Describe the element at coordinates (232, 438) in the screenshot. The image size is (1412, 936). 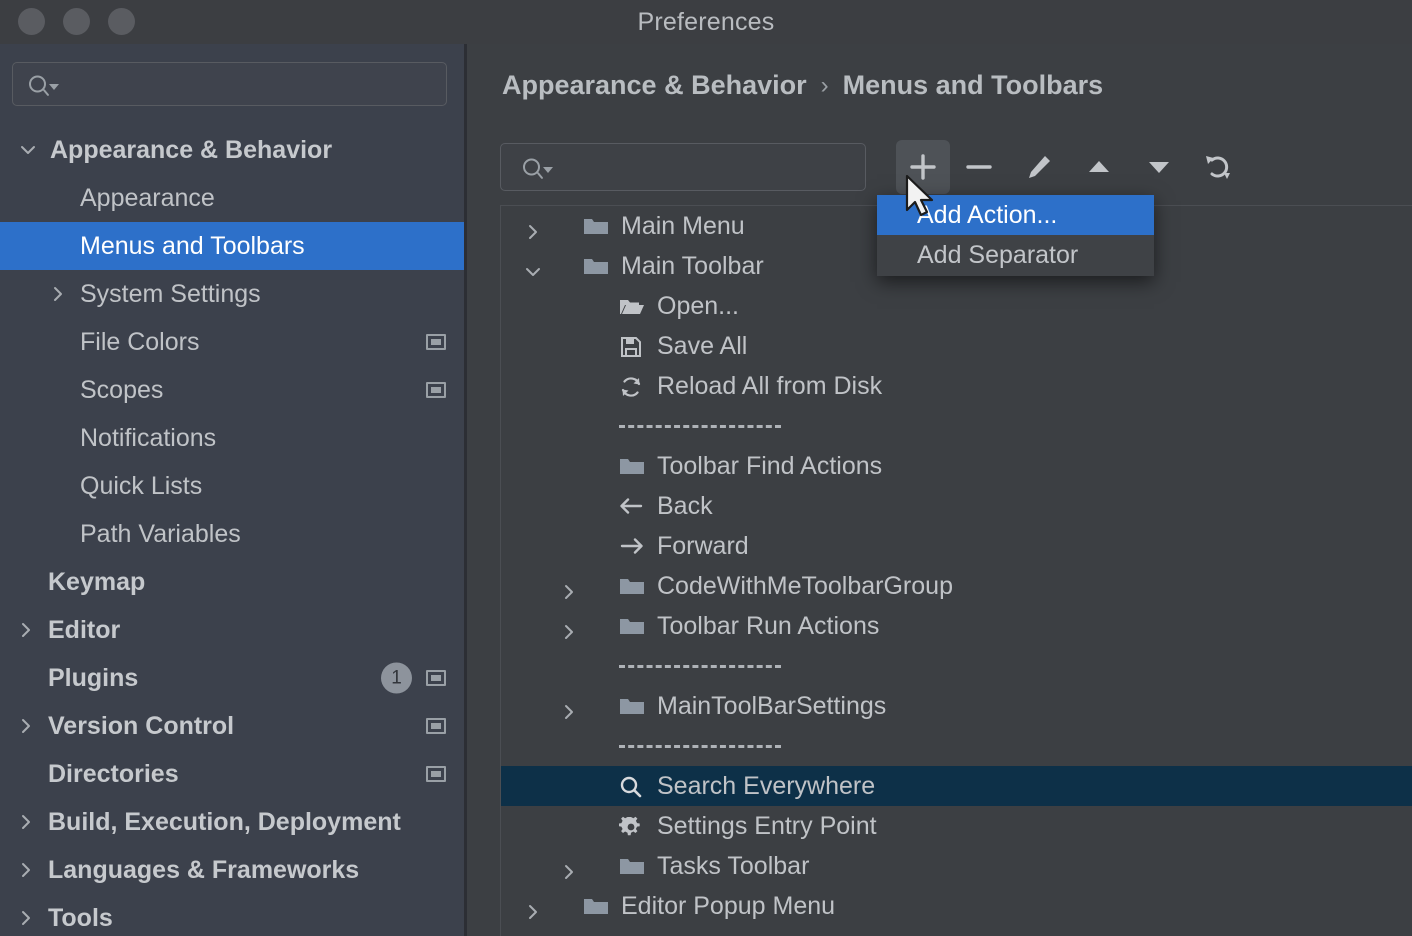
I see `sidebar-item-notifications: Notifications` at that location.